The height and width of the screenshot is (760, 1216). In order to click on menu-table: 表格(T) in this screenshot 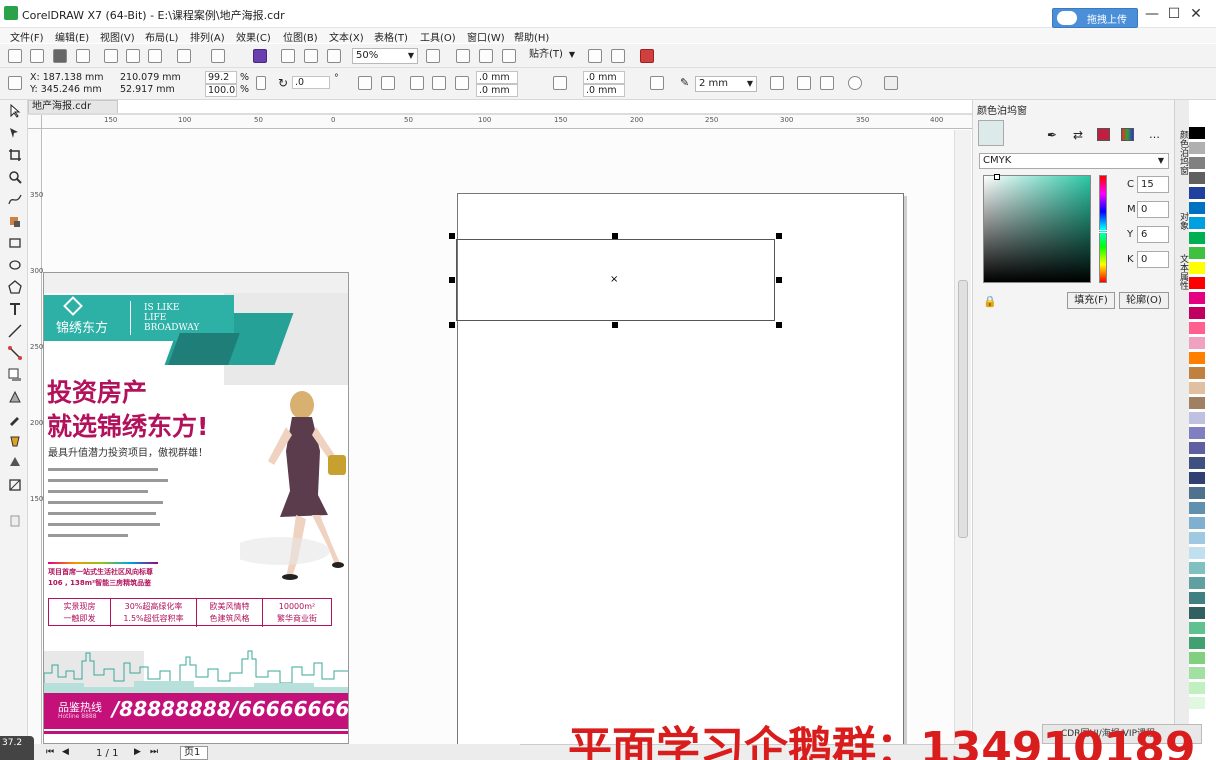, I will do `click(391, 36)`.